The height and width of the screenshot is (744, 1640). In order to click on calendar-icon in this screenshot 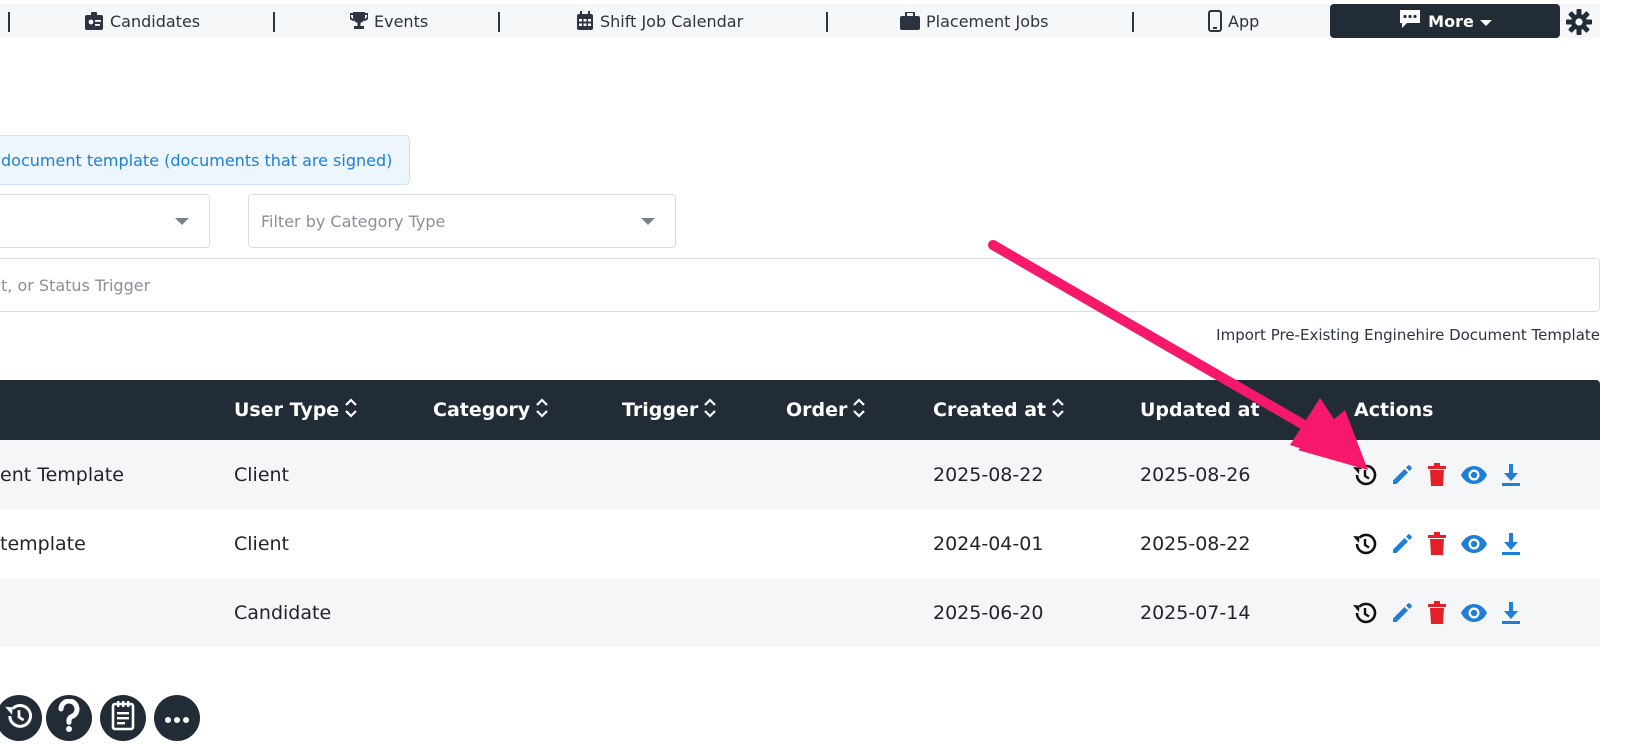, I will do `click(585, 21)`.